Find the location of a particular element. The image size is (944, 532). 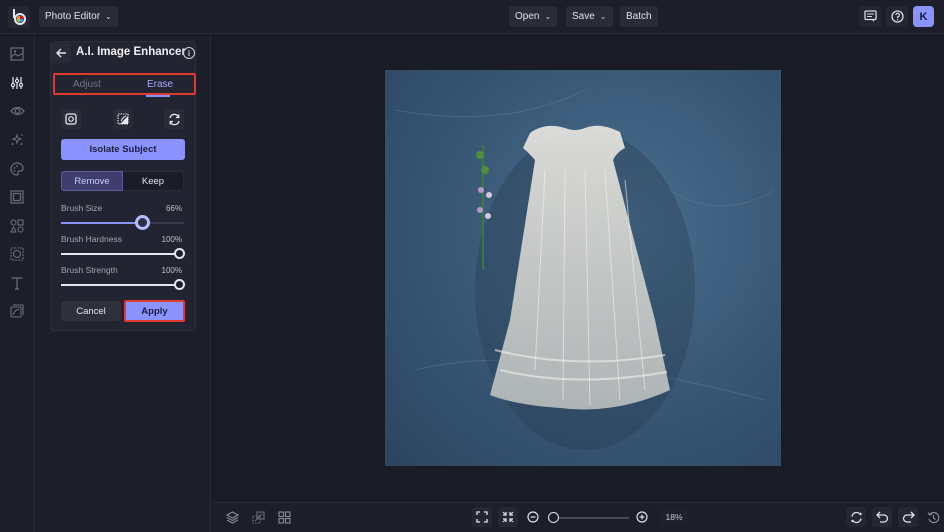

cancel-button: Cancel is located at coordinates (91, 311).